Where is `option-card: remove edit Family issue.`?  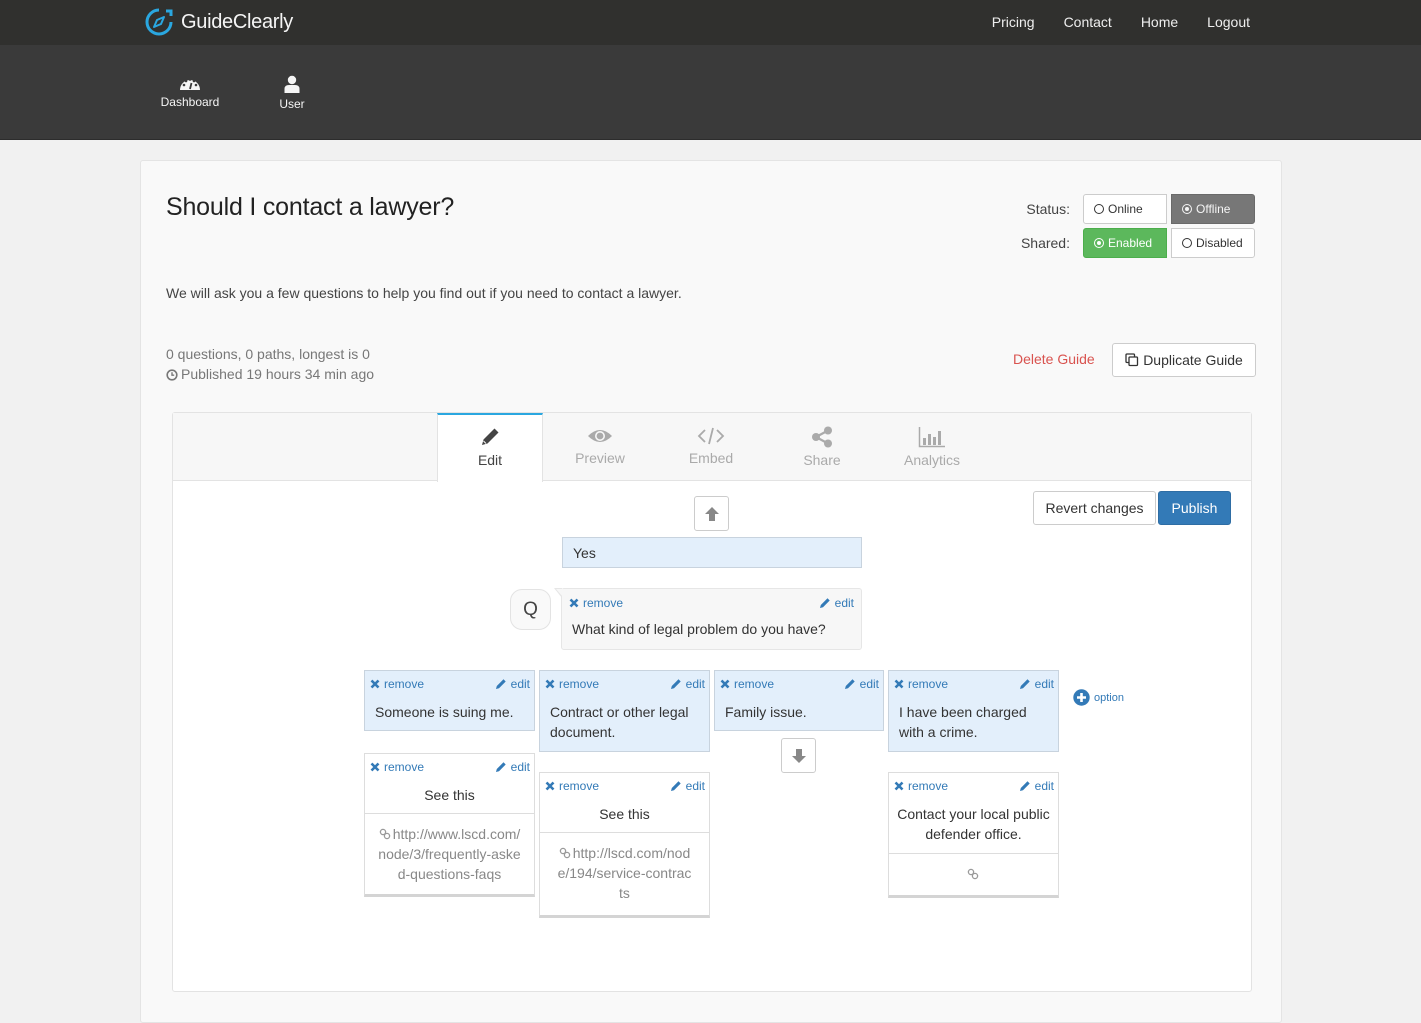
option-card: remove edit Family issue. is located at coordinates (799, 700).